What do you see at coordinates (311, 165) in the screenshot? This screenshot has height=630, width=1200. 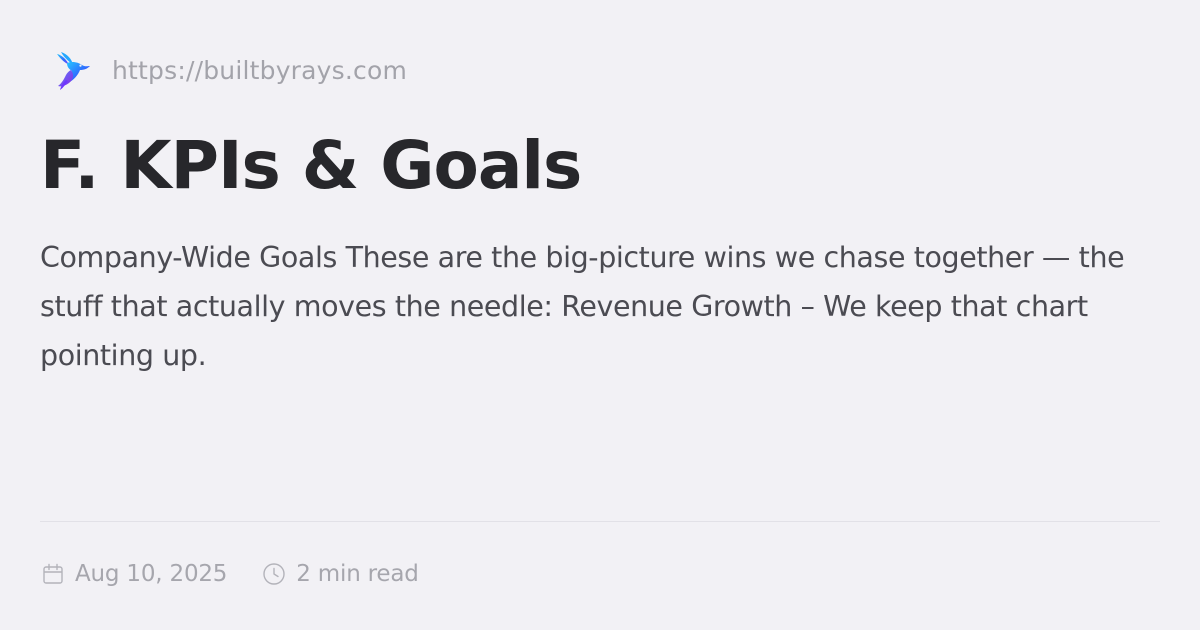 I see `page-title: F. KPIs & Goals` at bounding box center [311, 165].